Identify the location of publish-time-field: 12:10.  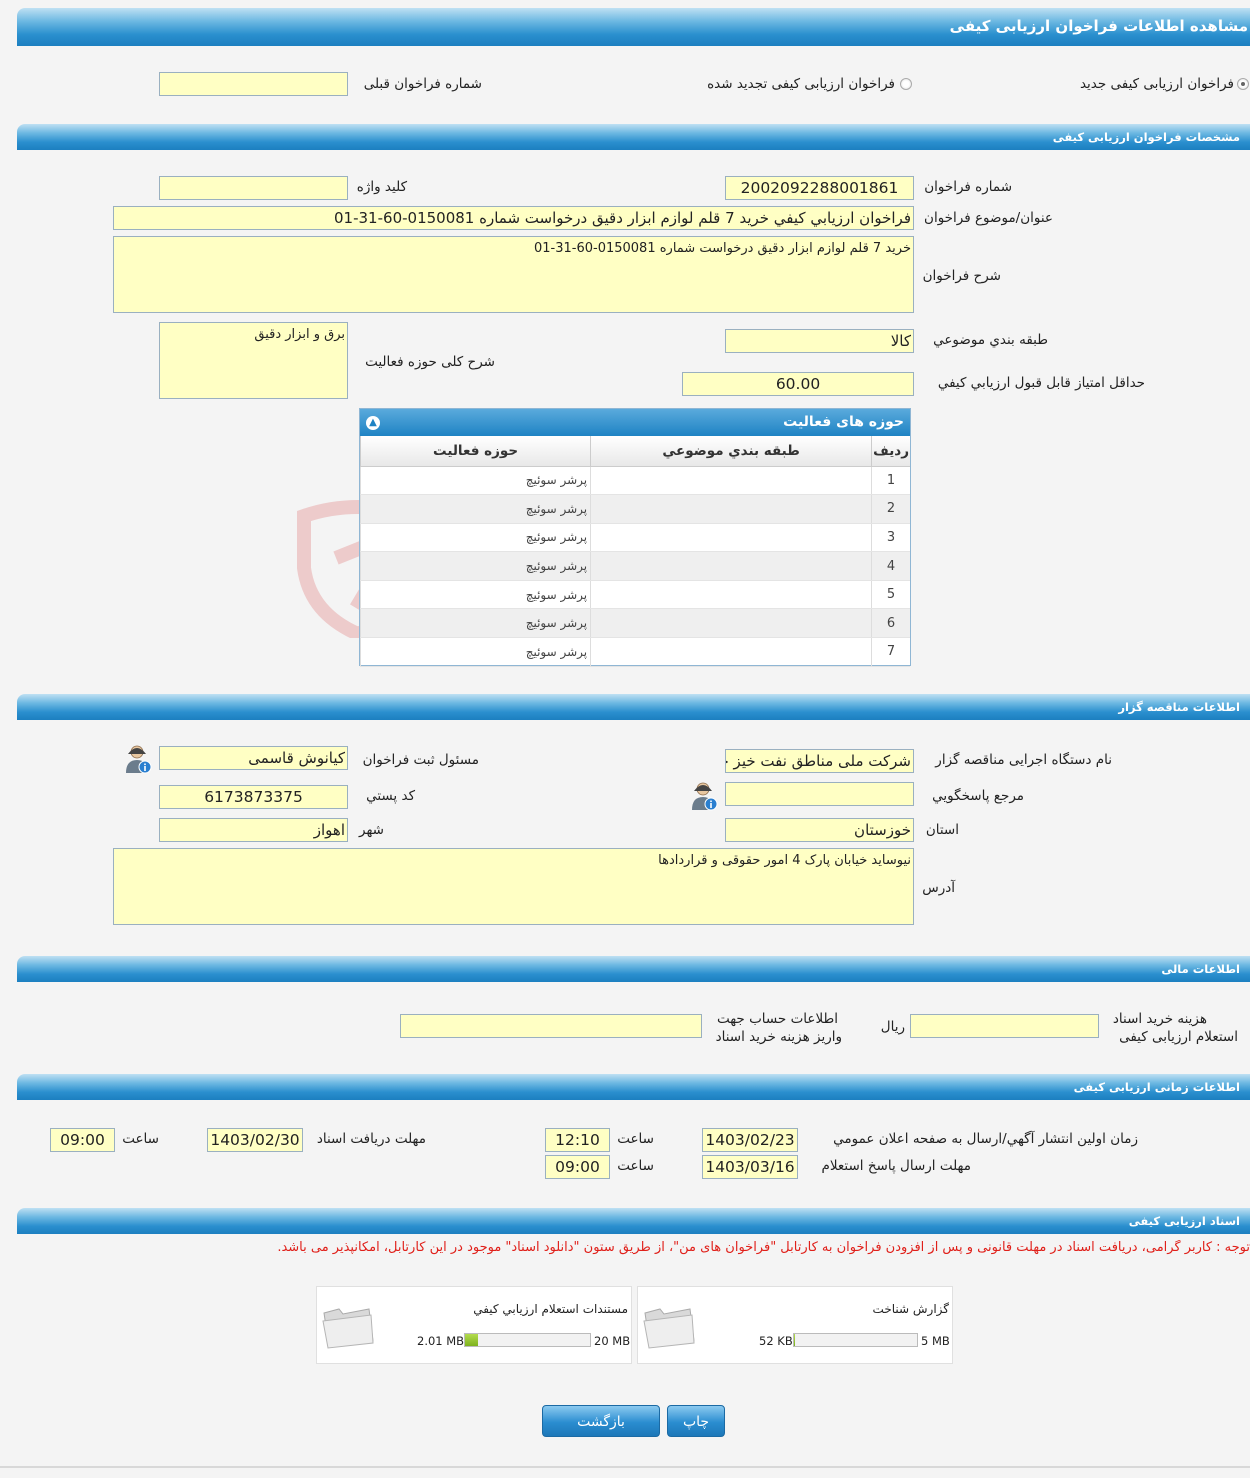
(577, 1140).